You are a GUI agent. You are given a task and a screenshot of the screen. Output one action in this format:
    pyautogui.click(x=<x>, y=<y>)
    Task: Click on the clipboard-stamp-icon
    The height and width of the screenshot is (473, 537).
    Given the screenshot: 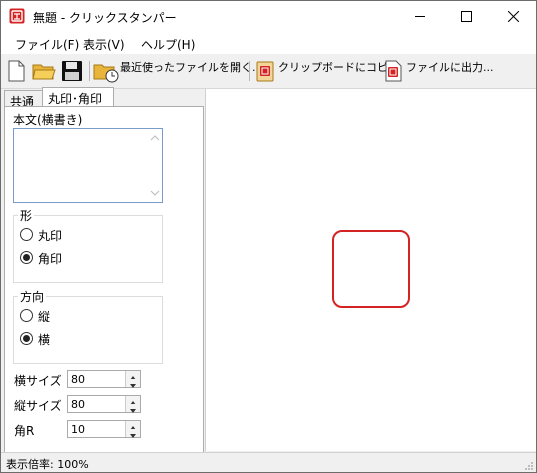 What is the action you would take?
    pyautogui.click(x=265, y=71)
    